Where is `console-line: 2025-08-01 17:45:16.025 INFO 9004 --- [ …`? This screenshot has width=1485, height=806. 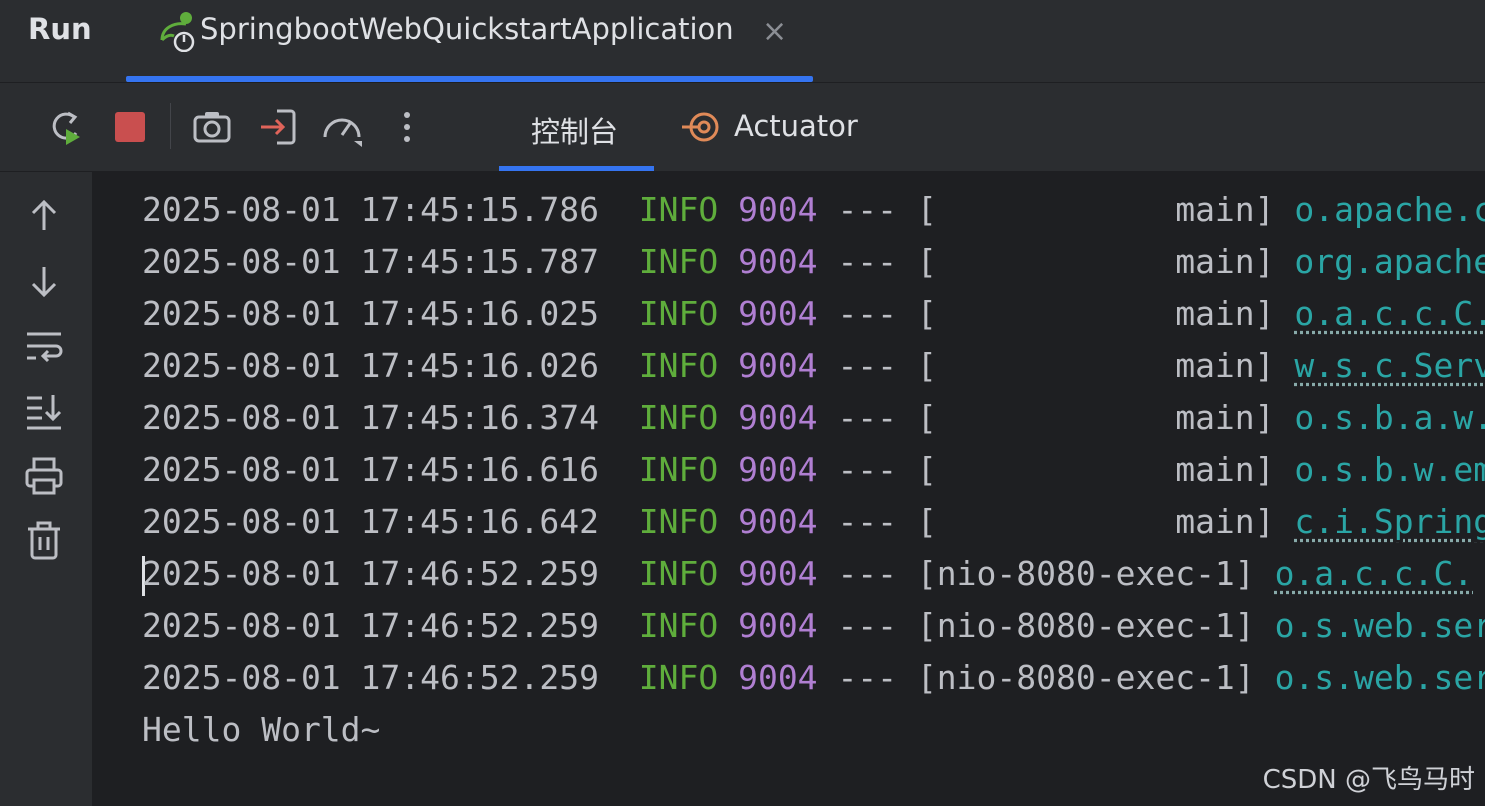
console-line: 2025-08-01 17:45:16.025 INFO 9004 --- [ … is located at coordinates (813, 314).